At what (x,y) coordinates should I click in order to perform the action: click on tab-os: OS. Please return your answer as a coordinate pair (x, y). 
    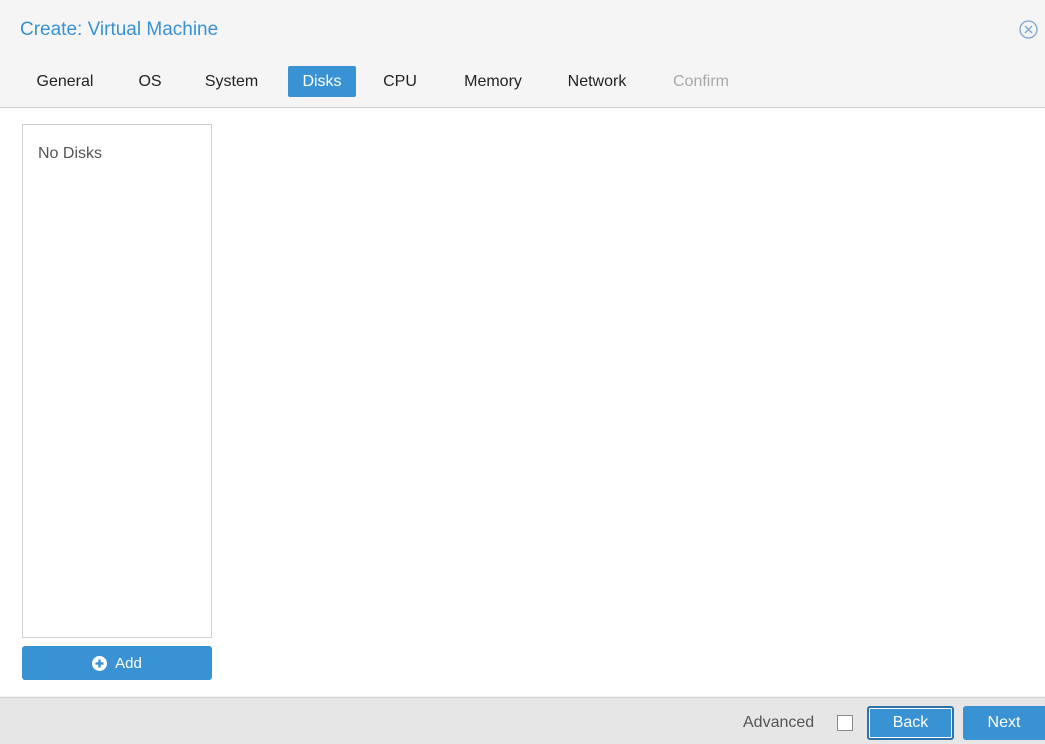
    Looking at the image, I should click on (150, 81).